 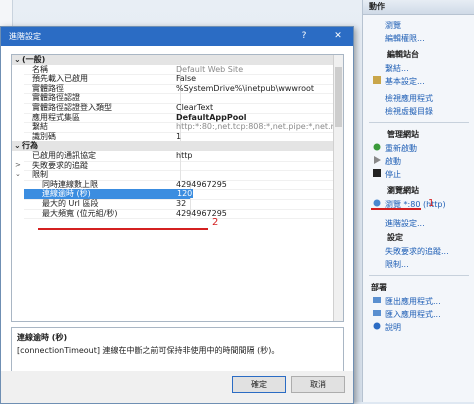 What do you see at coordinates (177, 387) in the screenshot?
I see `dialog-footer: 確定 取消` at bounding box center [177, 387].